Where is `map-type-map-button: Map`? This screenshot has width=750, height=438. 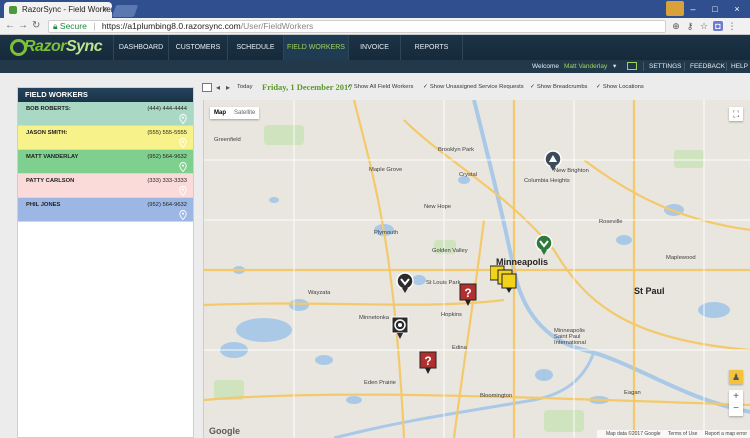 map-type-map-button: Map is located at coordinates (220, 113).